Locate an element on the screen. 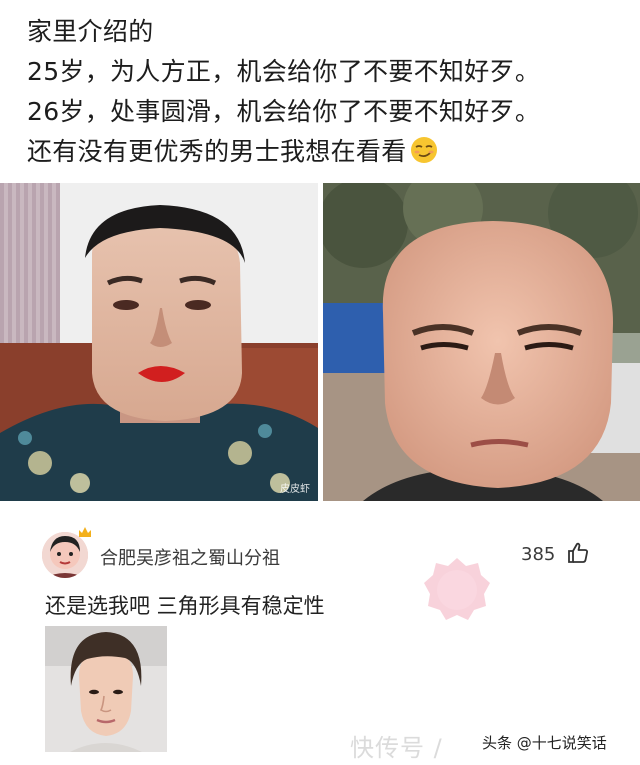 The image size is (640, 765). post-line-4: 还有没有更优秀的男士我想在看看 is located at coordinates (327, 152).